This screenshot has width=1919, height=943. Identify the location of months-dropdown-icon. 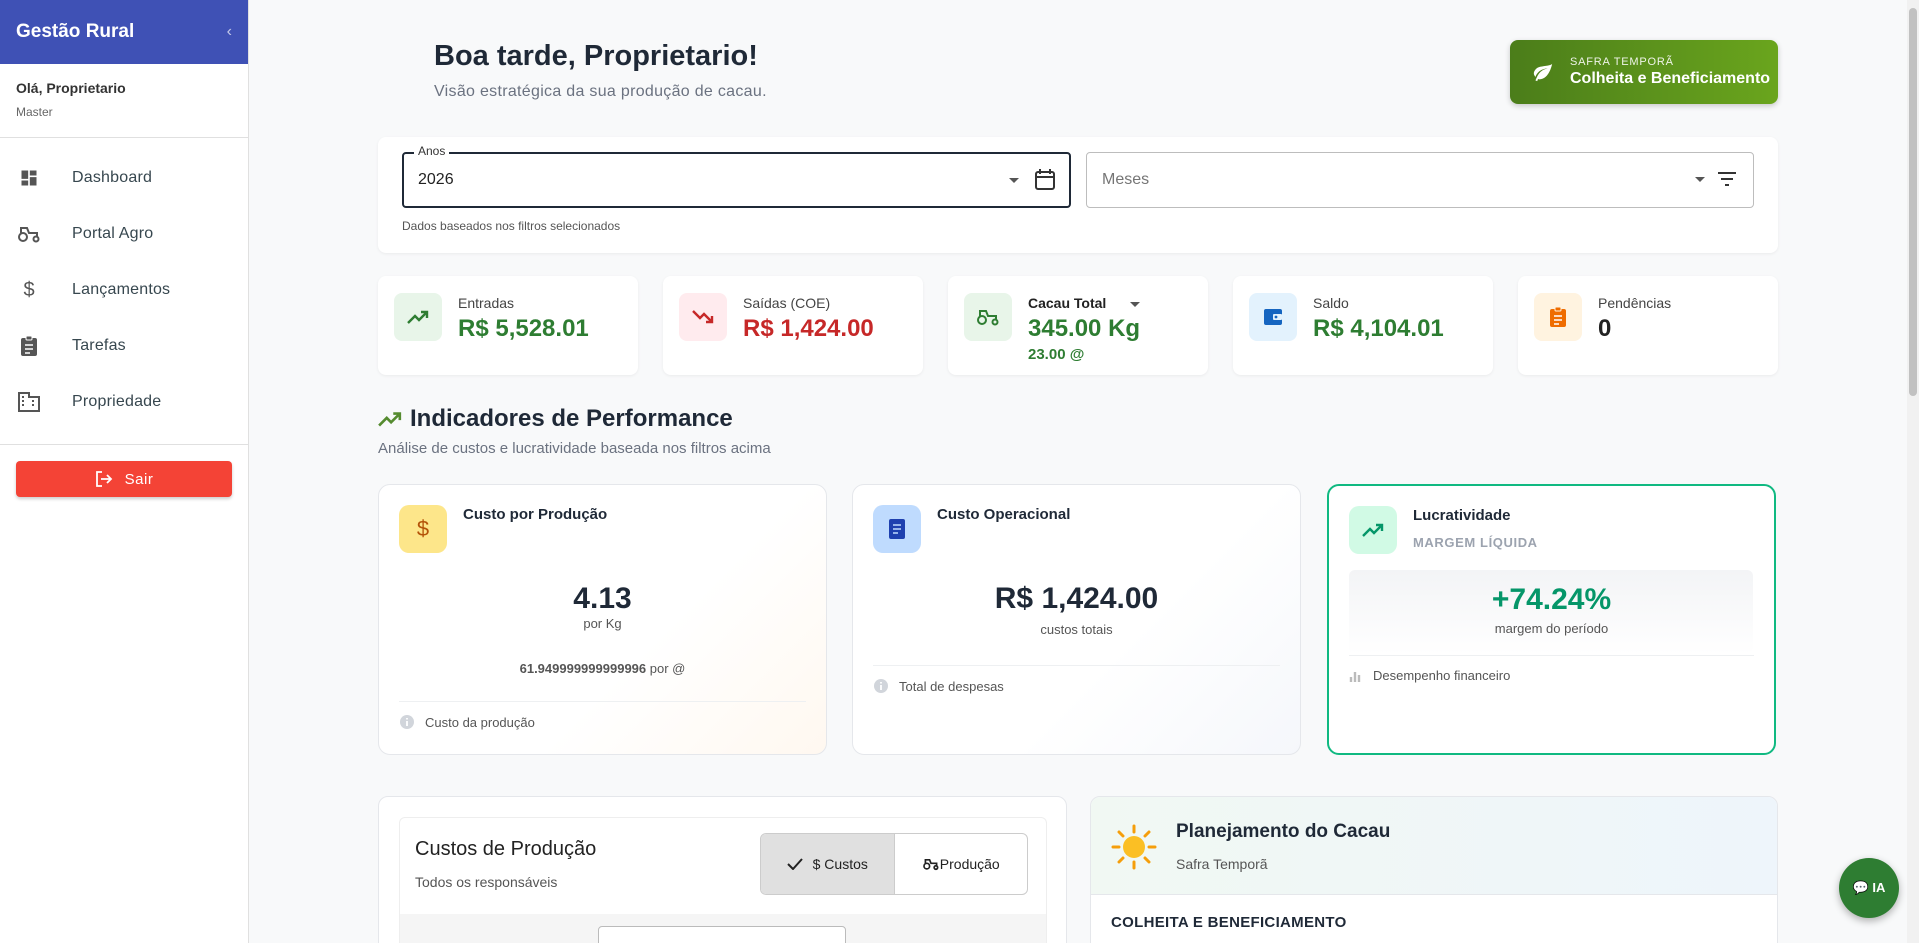
(1700, 179).